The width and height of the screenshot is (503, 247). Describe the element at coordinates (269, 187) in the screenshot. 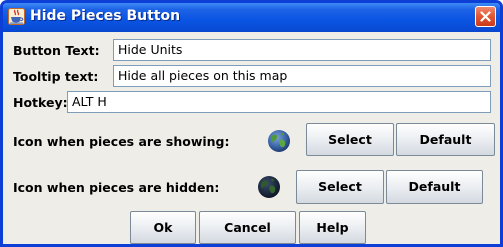

I see `dark-globe-icon` at that location.